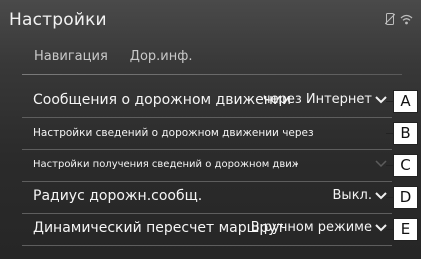  Describe the element at coordinates (158, 228) in the screenshot. I see `row-label: Динамический пересчет маршрута` at that location.